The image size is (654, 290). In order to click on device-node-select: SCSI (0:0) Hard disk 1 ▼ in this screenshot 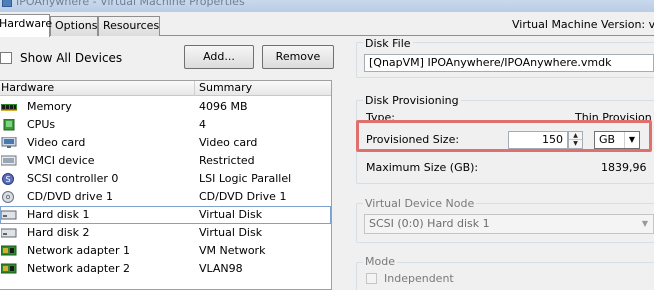, I will do `click(509, 224)`.